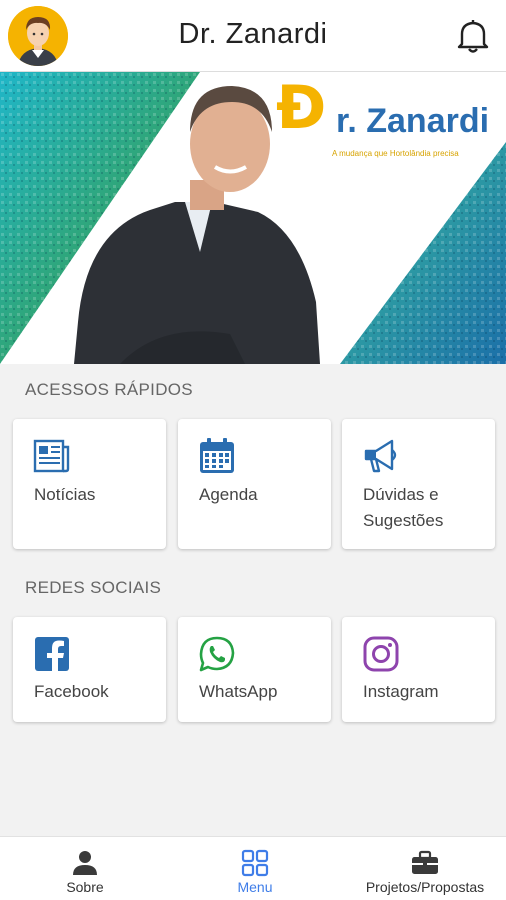 Image resolution: width=506 pixels, height=900 pixels. Describe the element at coordinates (254, 484) in the screenshot. I see `agenda-card: Agenda` at that location.